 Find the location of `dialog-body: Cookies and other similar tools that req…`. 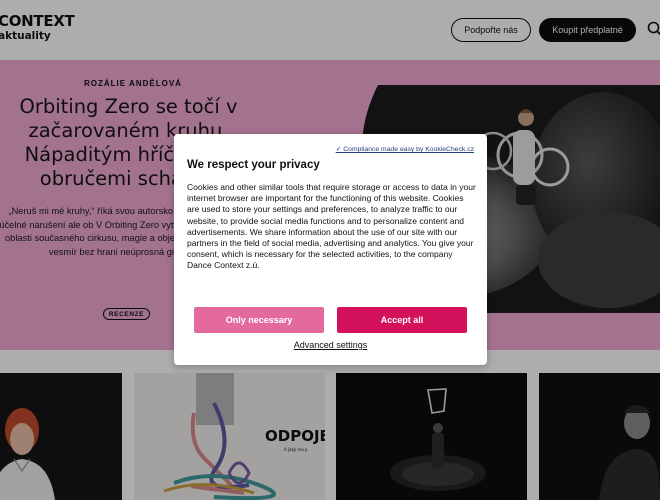

dialog-body: Cookies and other similar tools that req… is located at coordinates (331, 226).